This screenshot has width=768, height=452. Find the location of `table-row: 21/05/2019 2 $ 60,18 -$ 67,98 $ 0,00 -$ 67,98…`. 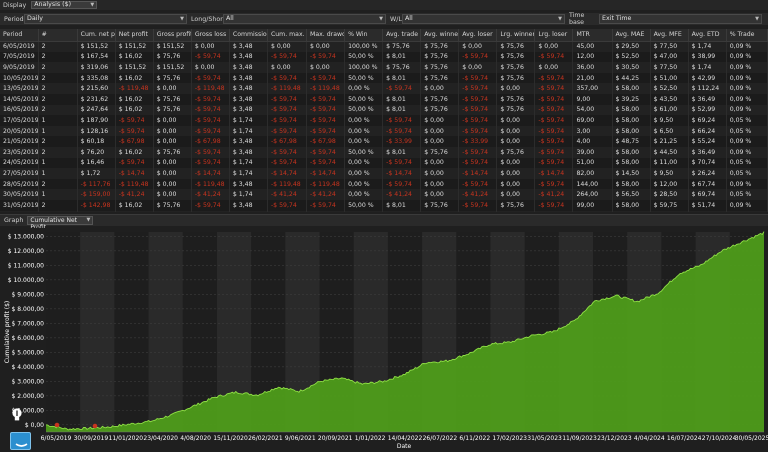

table-row: 21/05/2019 2 $ 60,18 -$ 67,98 $ 0,00 -$ 67,98… is located at coordinates (384, 141).